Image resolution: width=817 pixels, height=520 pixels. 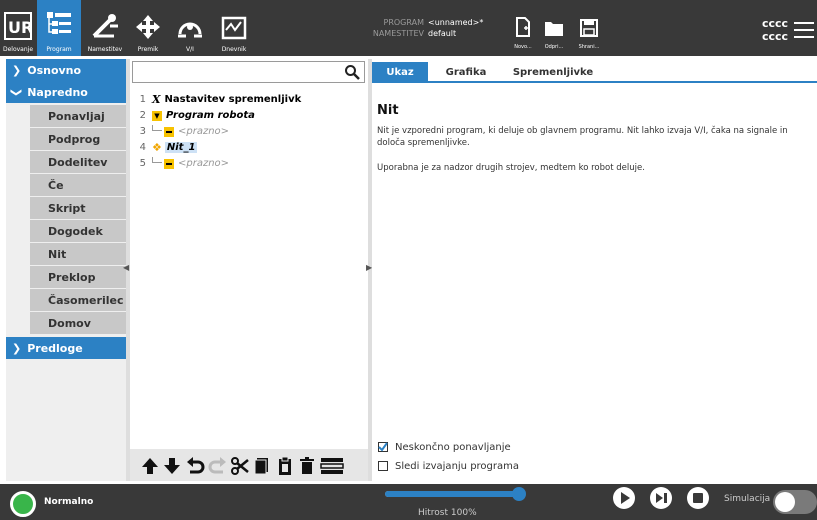 I want to click on tree-toolbar, so click(x=249, y=465).